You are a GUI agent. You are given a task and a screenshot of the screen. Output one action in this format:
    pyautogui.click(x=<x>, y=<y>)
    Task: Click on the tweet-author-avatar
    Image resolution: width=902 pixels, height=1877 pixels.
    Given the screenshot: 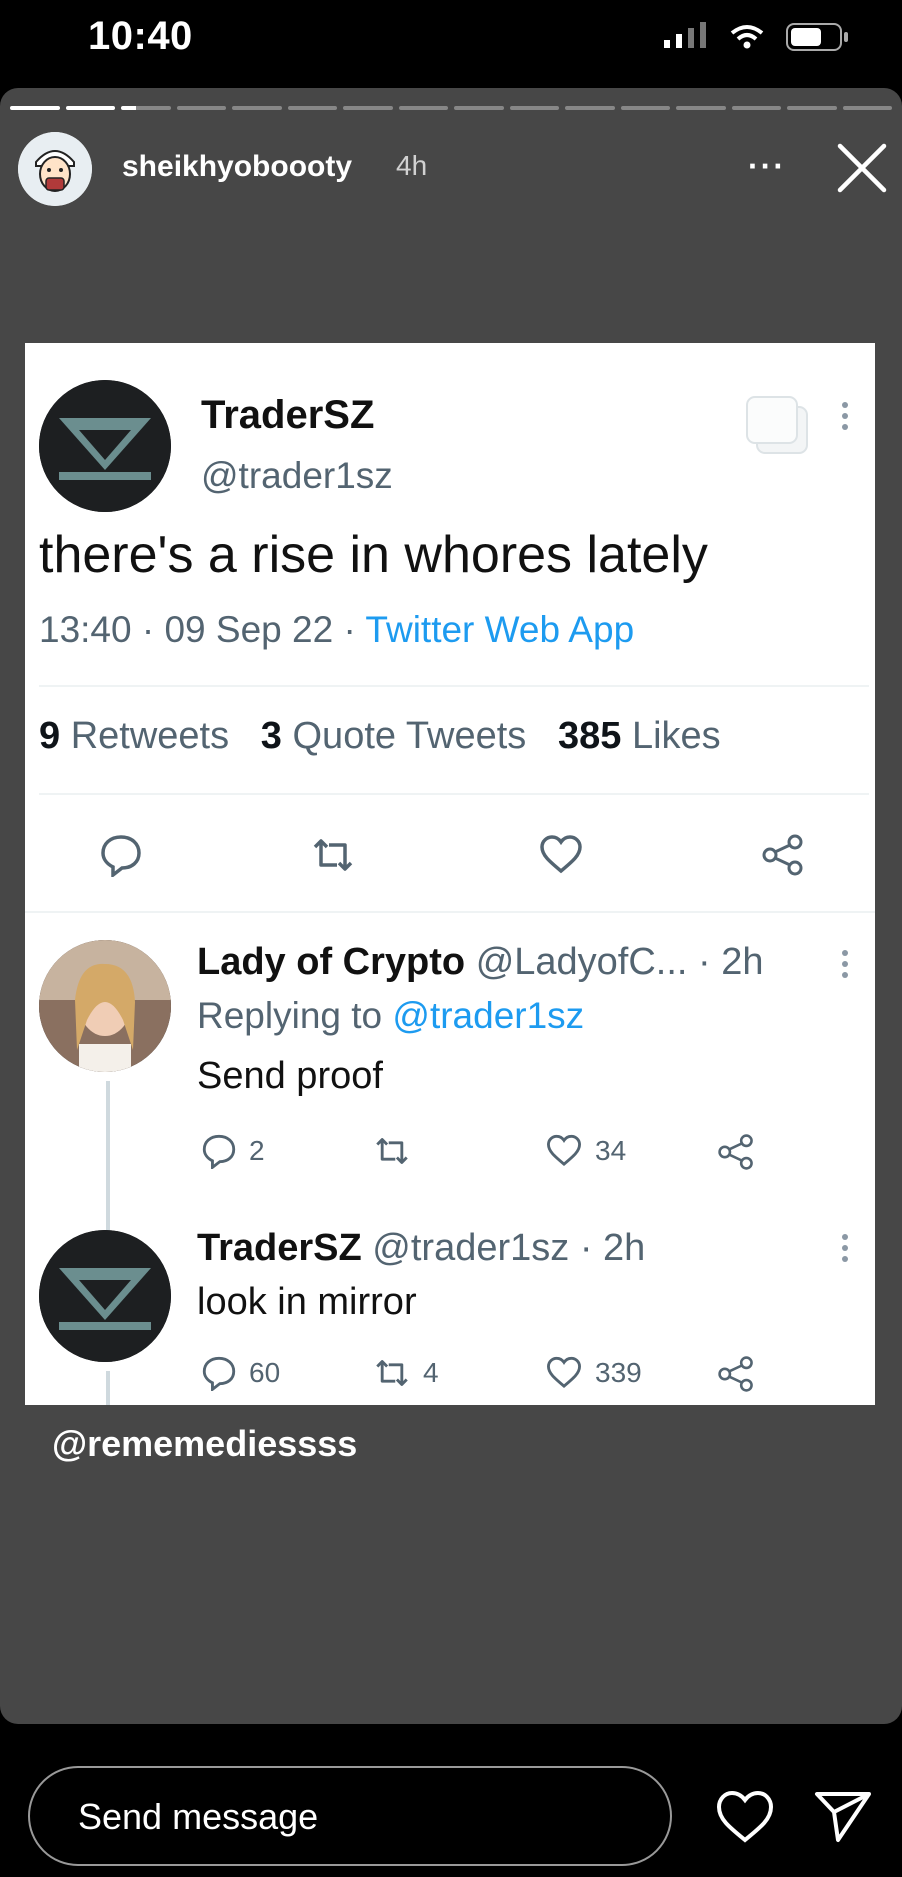 What is the action you would take?
    pyautogui.click(x=105, y=446)
    